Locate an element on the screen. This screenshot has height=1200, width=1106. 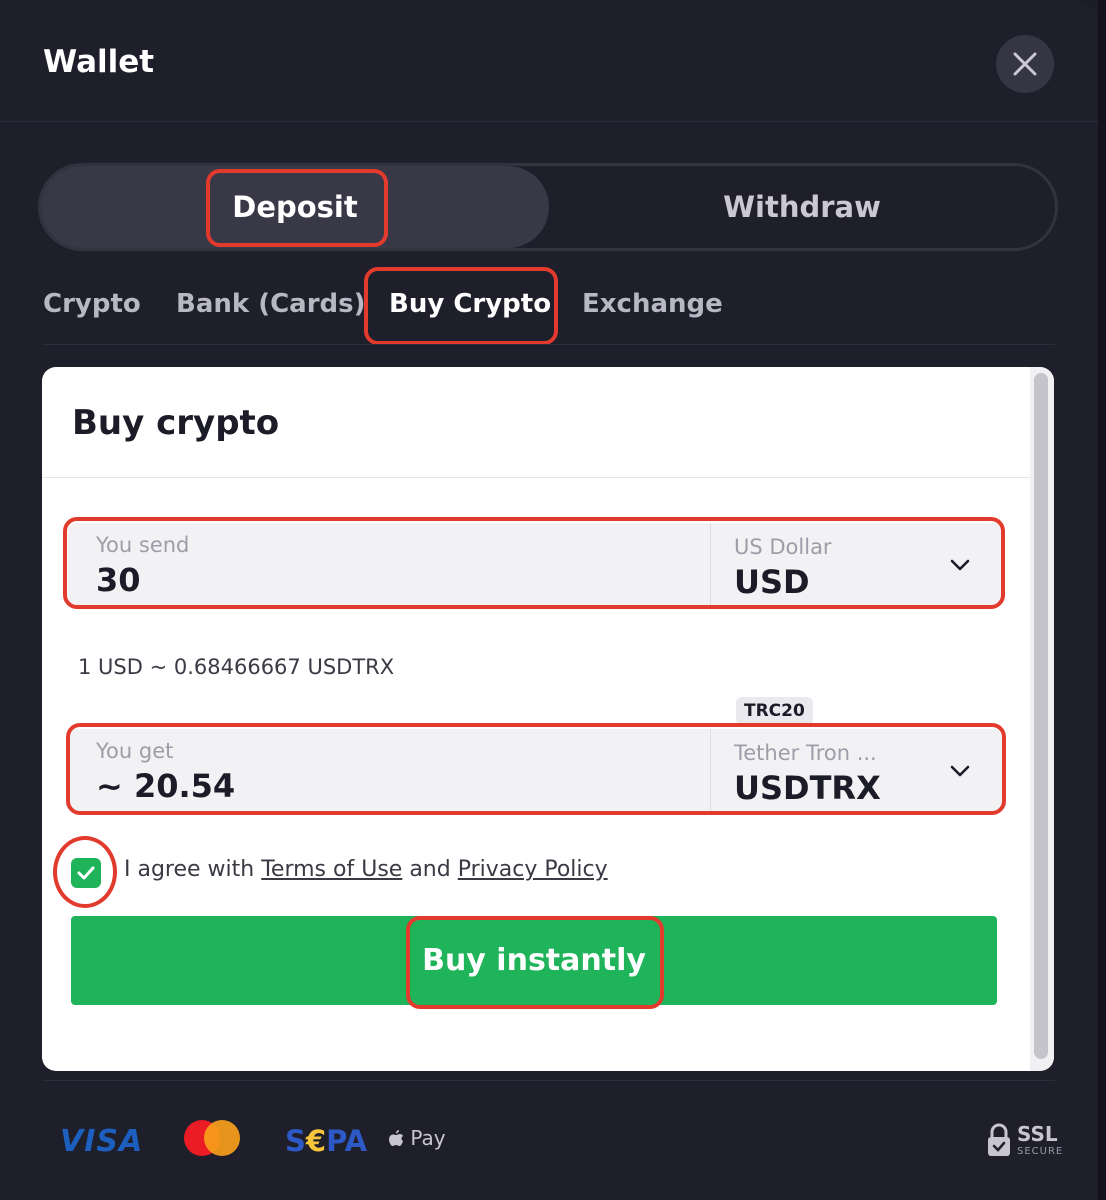
close-icon is located at coordinates (1025, 64).